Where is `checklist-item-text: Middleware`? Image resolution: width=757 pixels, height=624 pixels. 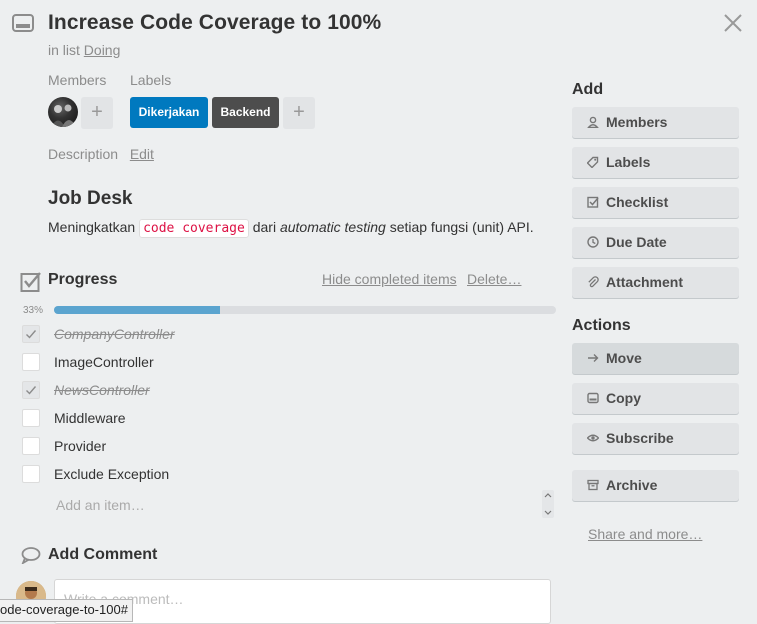 checklist-item-text: Middleware is located at coordinates (90, 418).